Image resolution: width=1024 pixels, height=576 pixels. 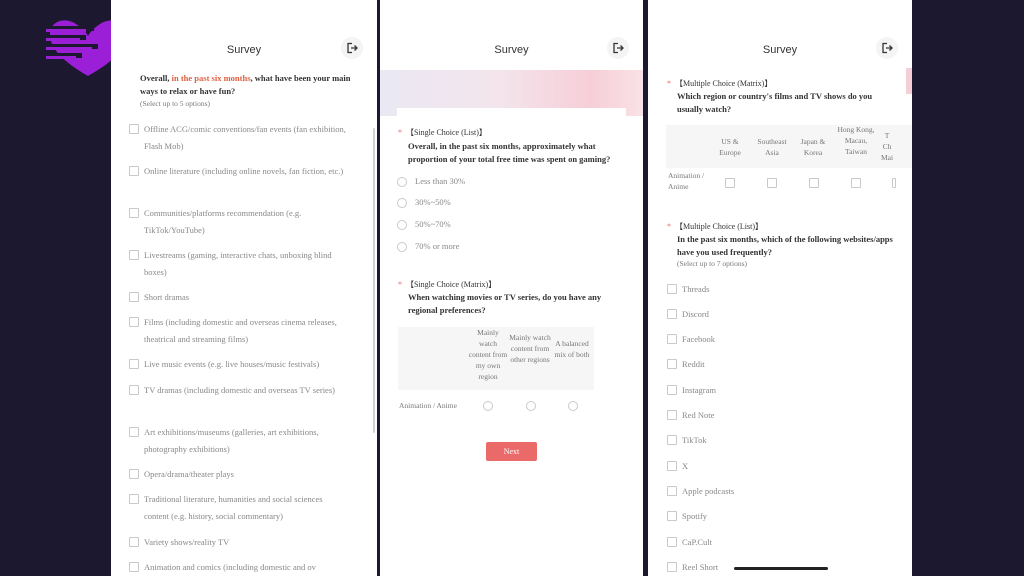 What do you see at coordinates (433, 224) in the screenshot?
I see `option-label: 50%~70%` at bounding box center [433, 224].